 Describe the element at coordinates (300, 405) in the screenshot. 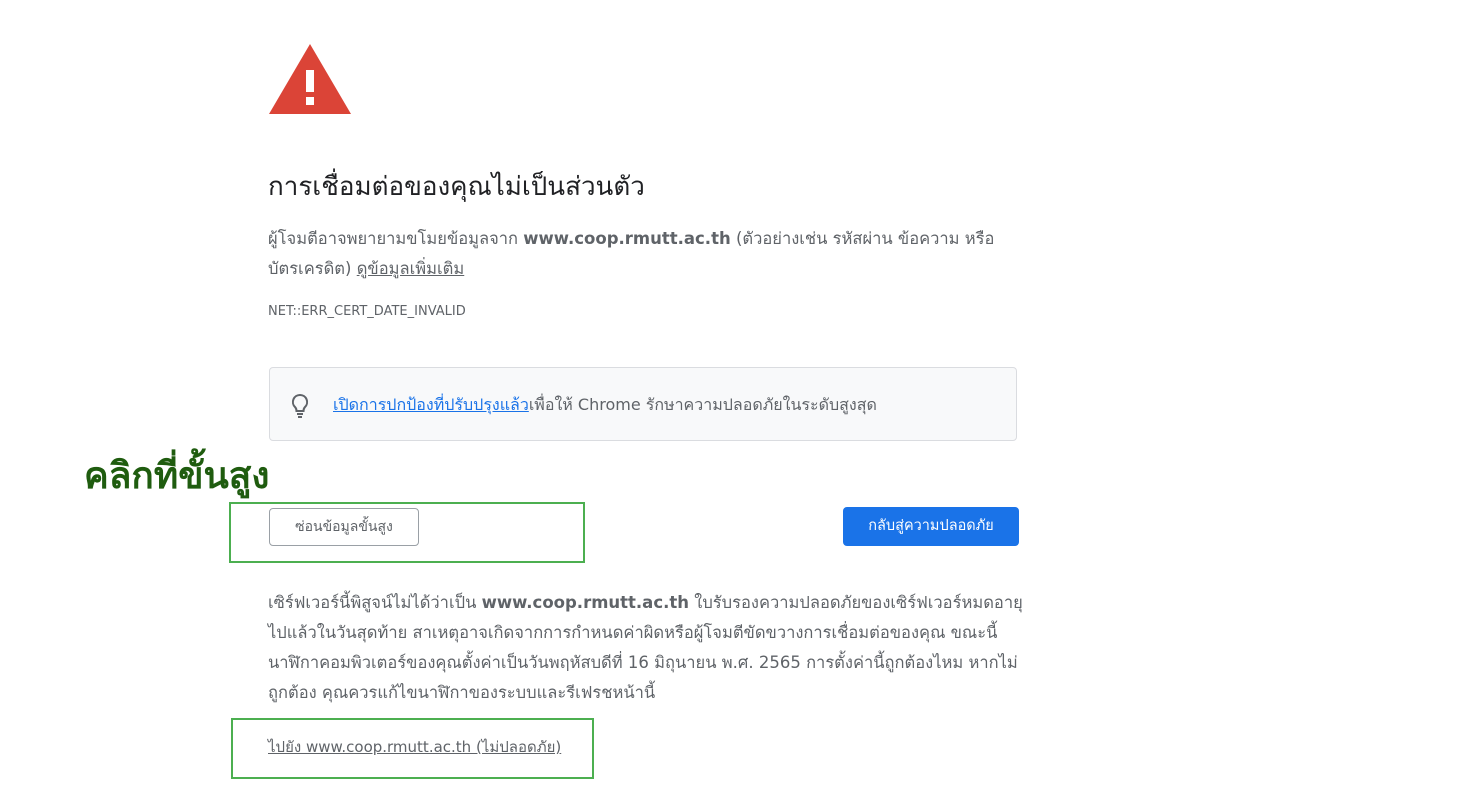

I see `lightbulb-icon` at that location.